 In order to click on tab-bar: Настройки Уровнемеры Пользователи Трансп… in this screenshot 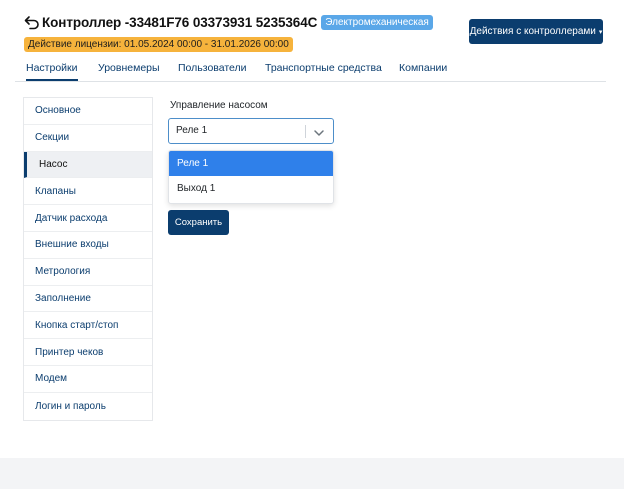, I will do `click(310, 70)`.